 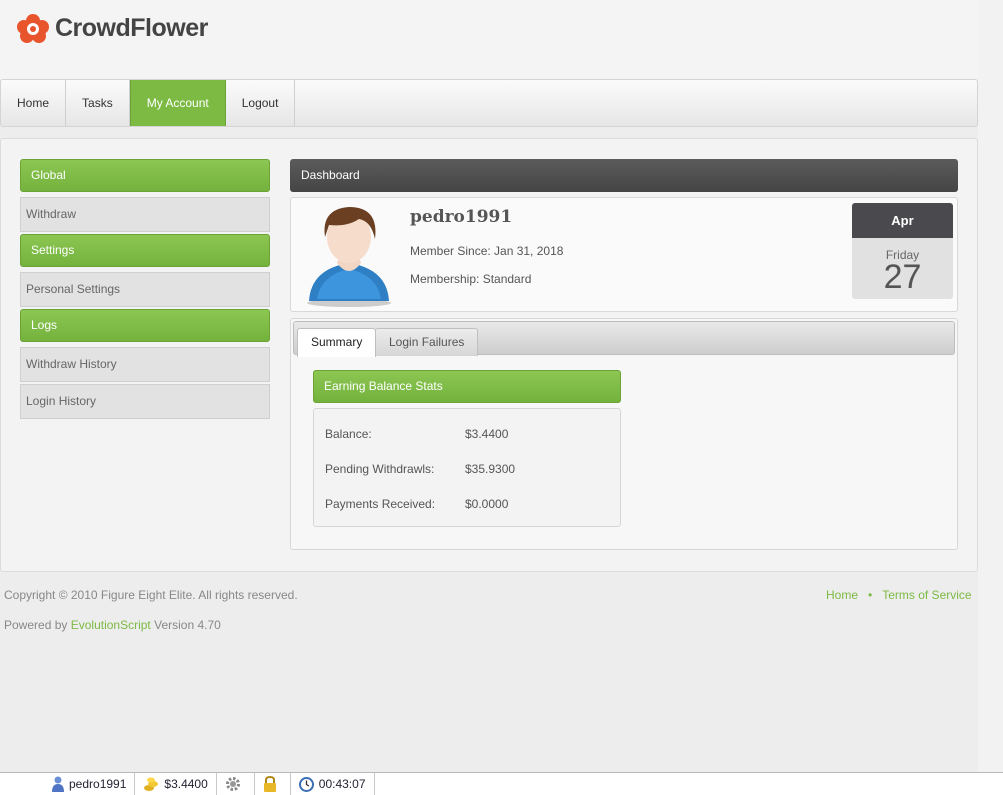 I want to click on pending-withdrawals-label: Pending Withdrawls:, so click(x=380, y=469).